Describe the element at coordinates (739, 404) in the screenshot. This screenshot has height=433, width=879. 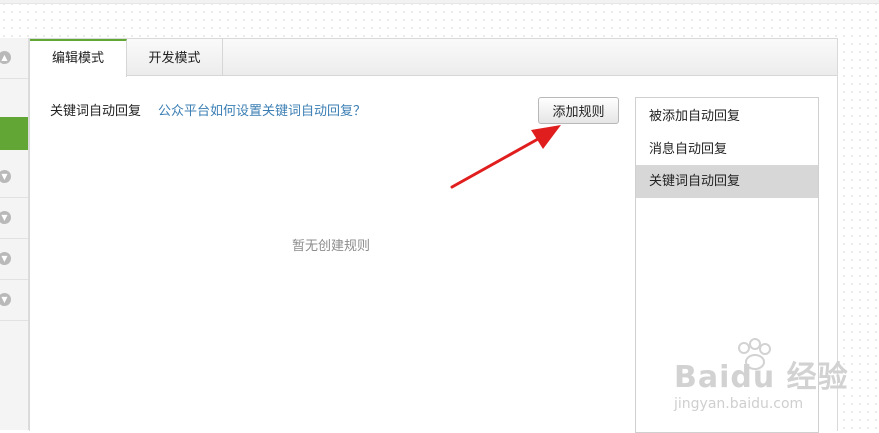
I see `watermark-url: jingyan.baidu.com` at that location.